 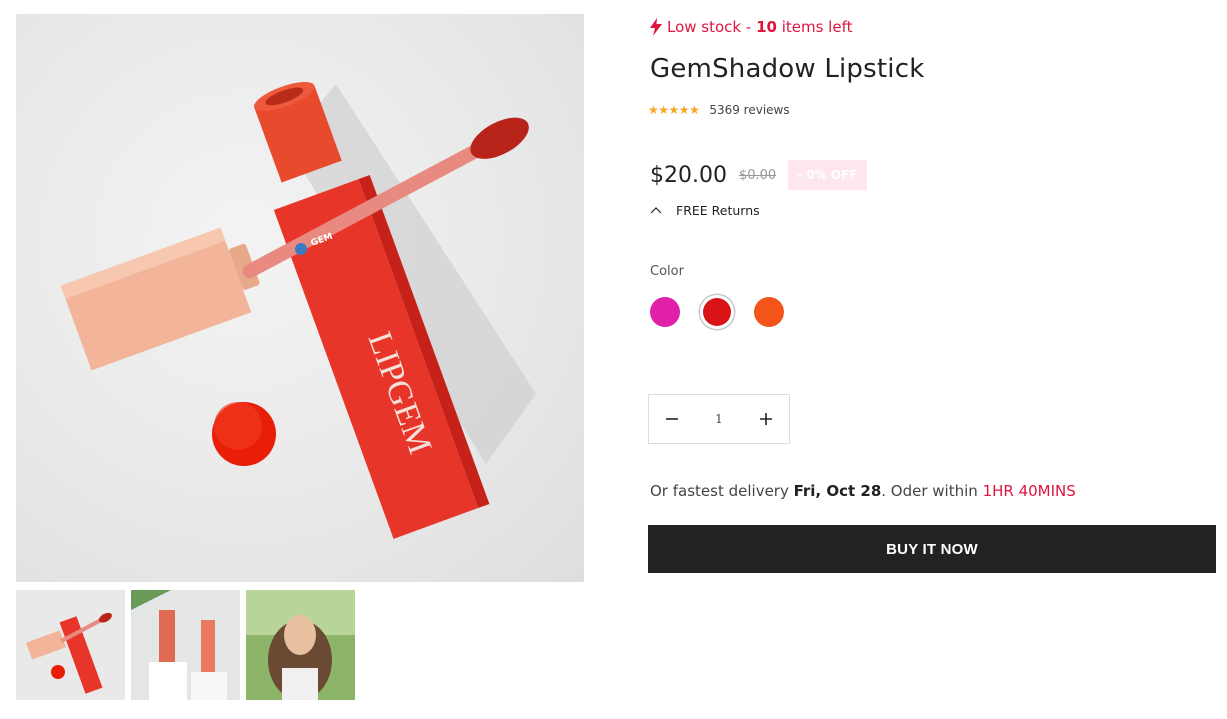 I want to click on plus-icon, so click(x=766, y=419).